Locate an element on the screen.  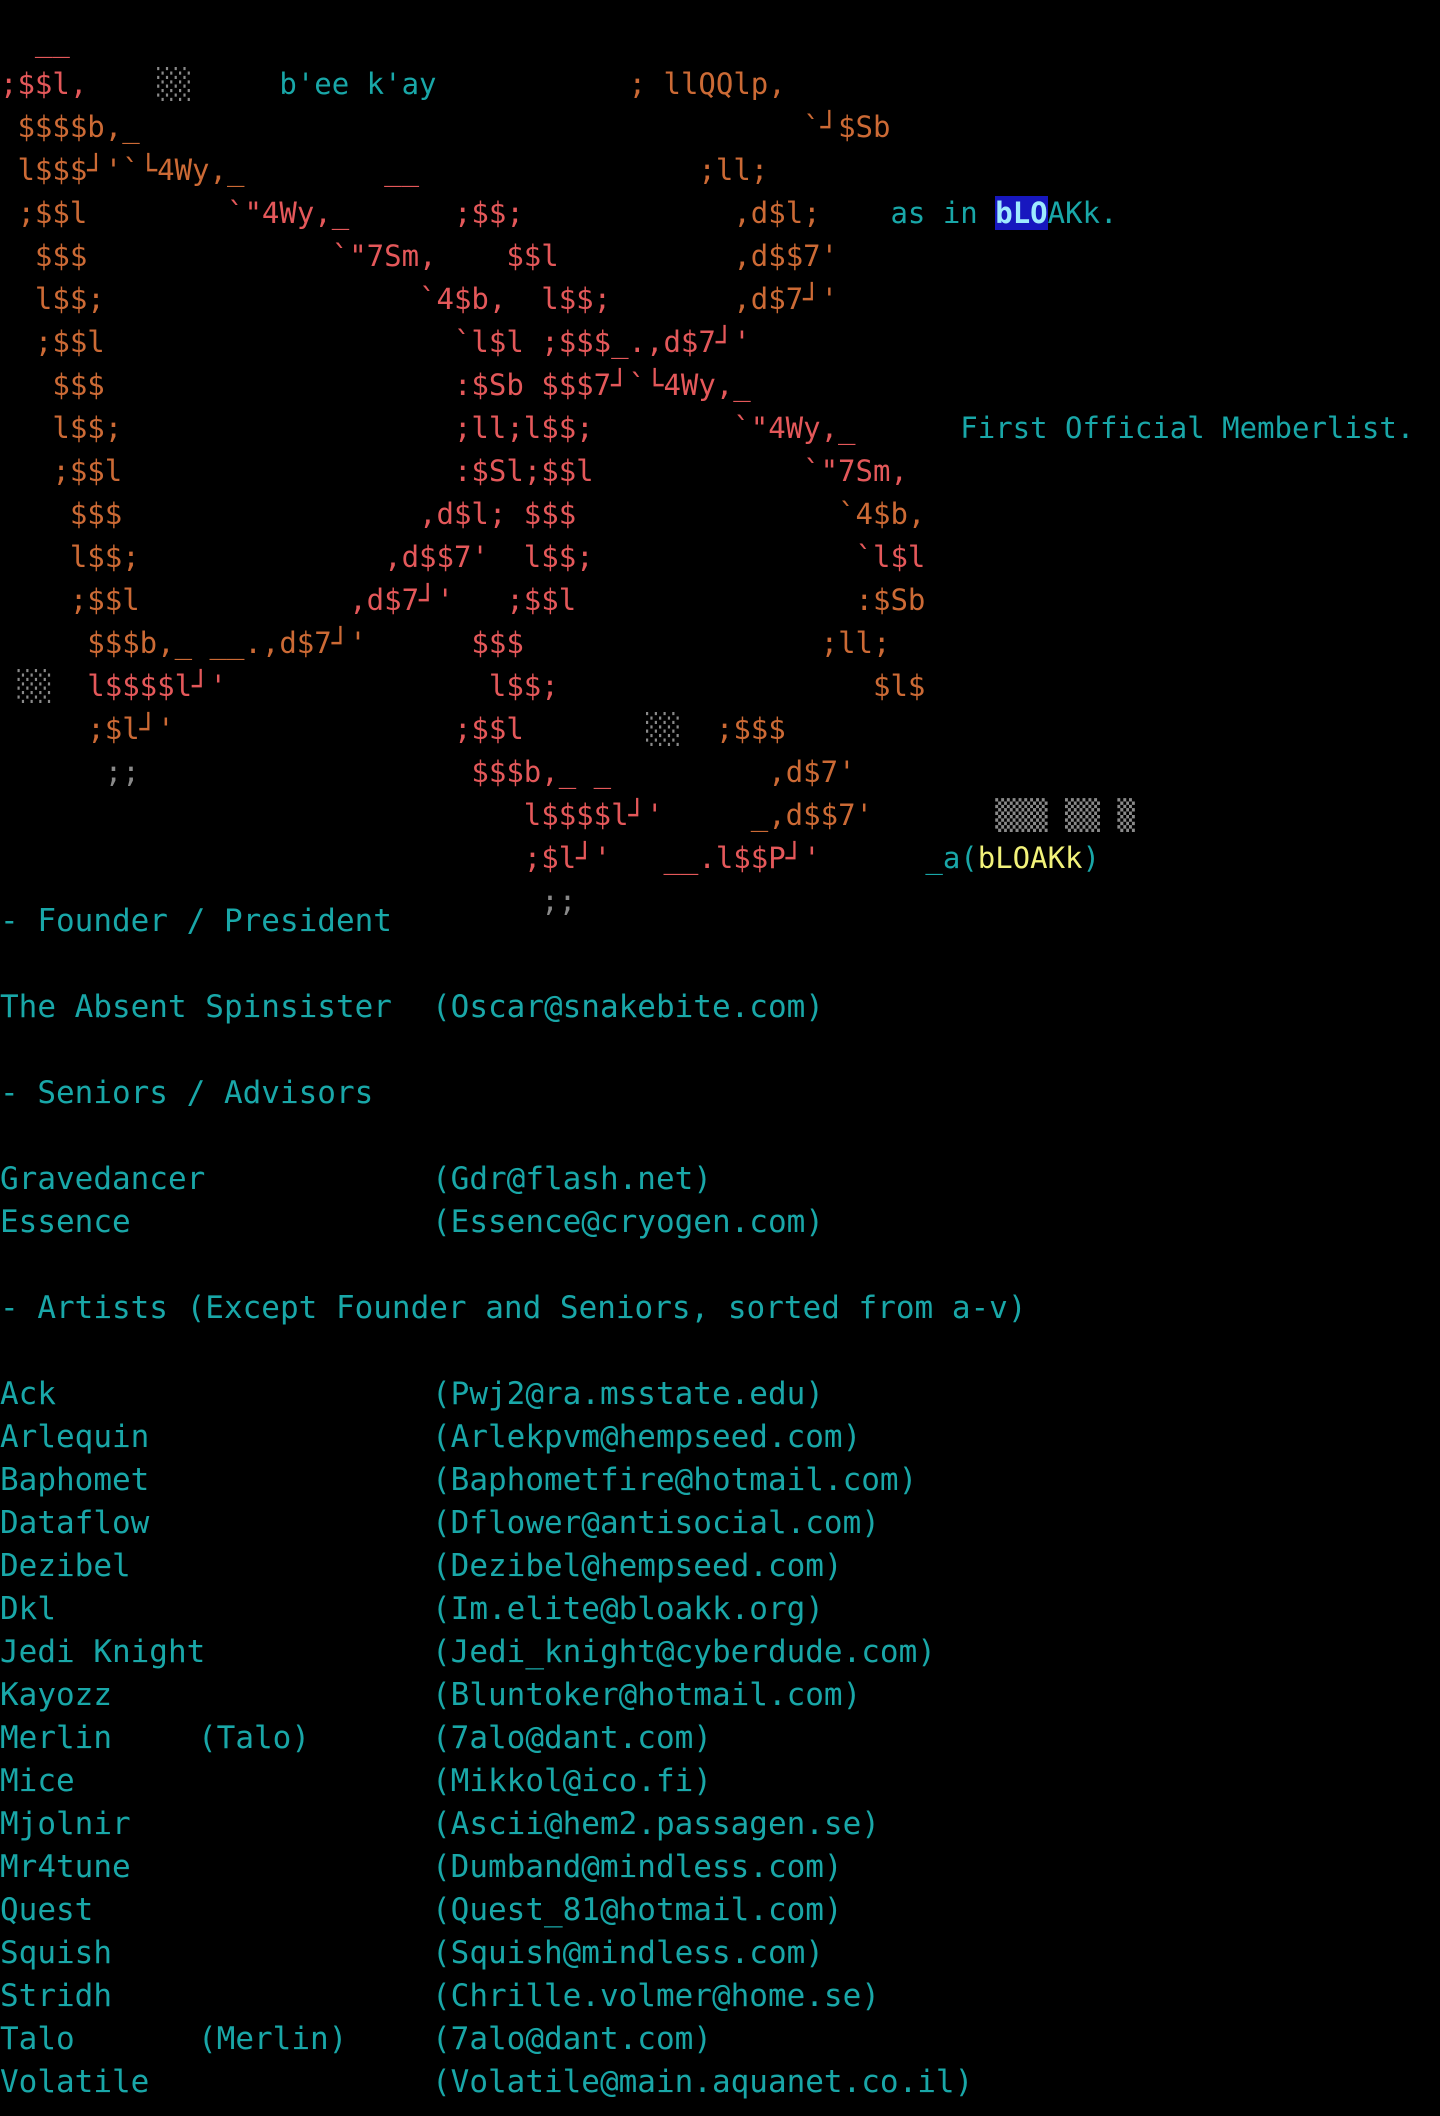
member-email: (Oscar@snakebite.com) is located at coordinates (628, 1007).